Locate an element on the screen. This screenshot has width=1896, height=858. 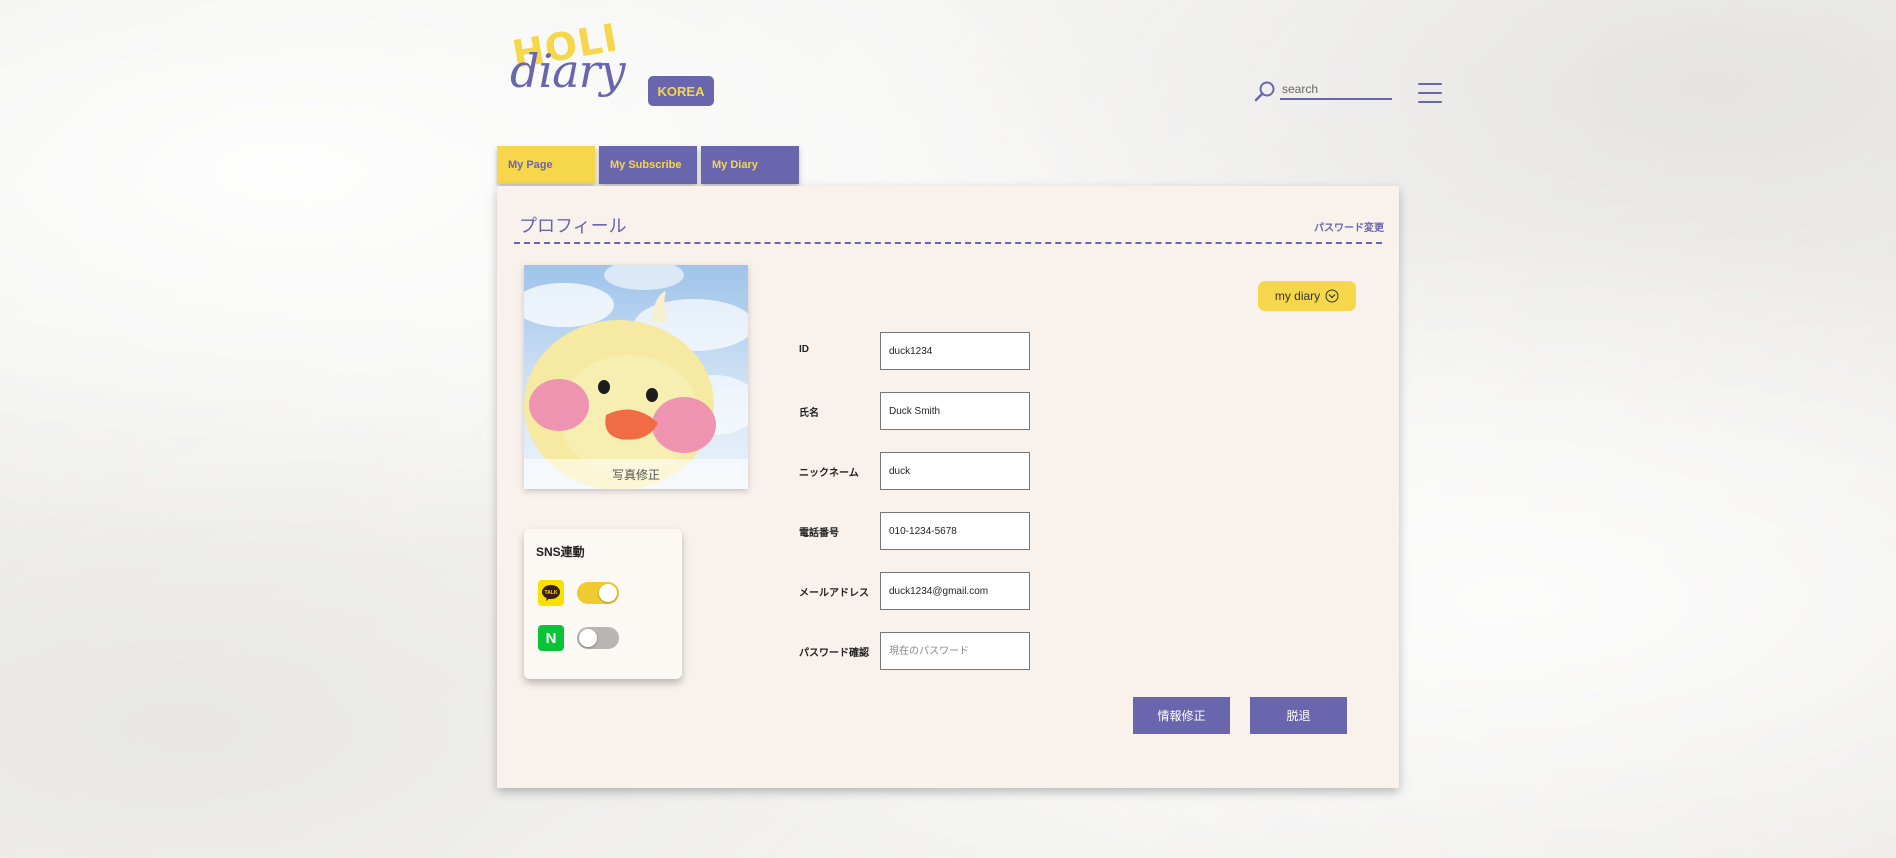
email-field is located at coordinates (955, 591).